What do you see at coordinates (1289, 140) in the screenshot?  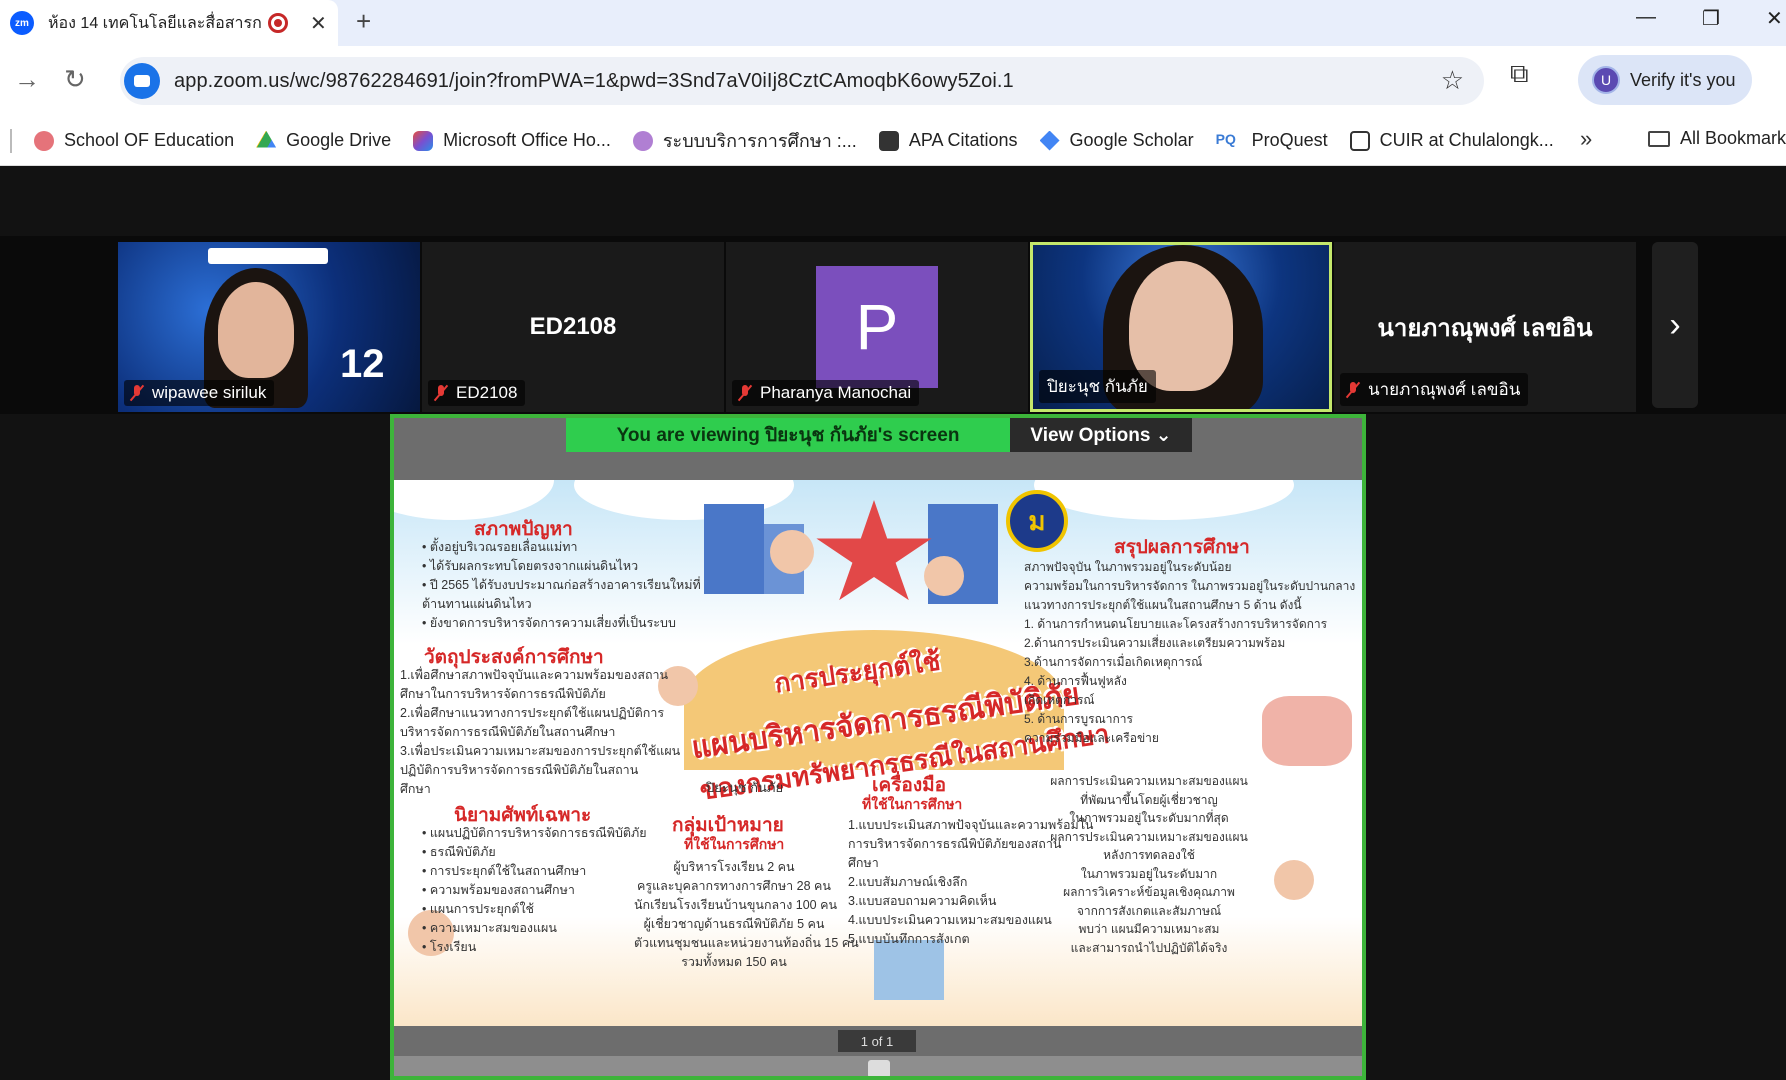 I see `bookmark-label: ProQuest` at bounding box center [1289, 140].